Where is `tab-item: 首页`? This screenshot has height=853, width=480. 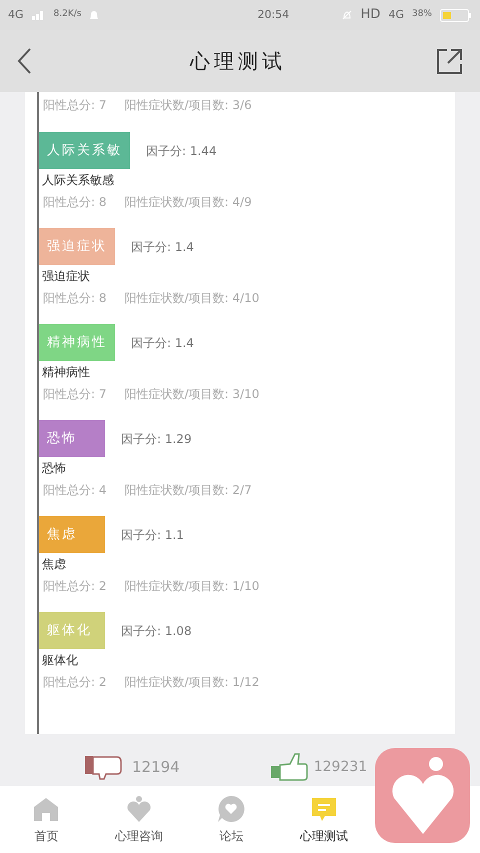
tab-item: 首页 is located at coordinates (46, 819).